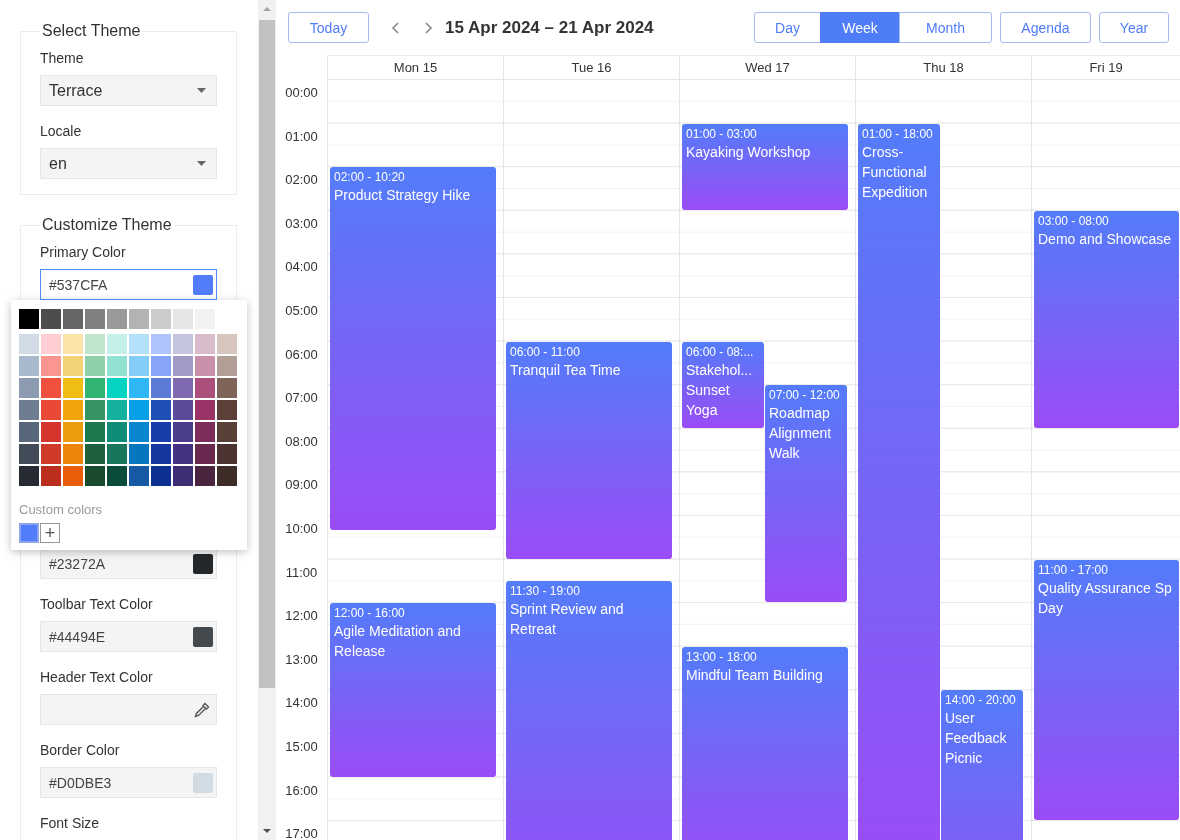 The height and width of the screenshot is (840, 1180). I want to click on color-field: #23272A, so click(128, 563).